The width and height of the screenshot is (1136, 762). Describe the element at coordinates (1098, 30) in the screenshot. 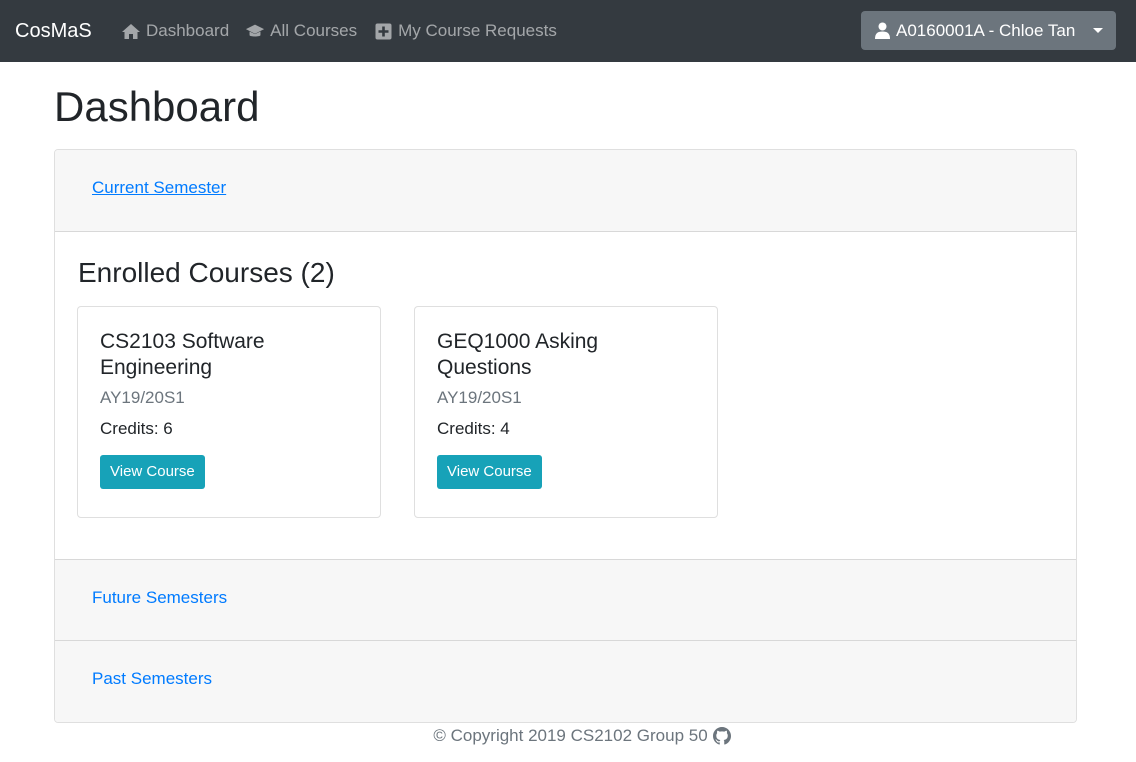

I see `chevron-down-icon` at that location.